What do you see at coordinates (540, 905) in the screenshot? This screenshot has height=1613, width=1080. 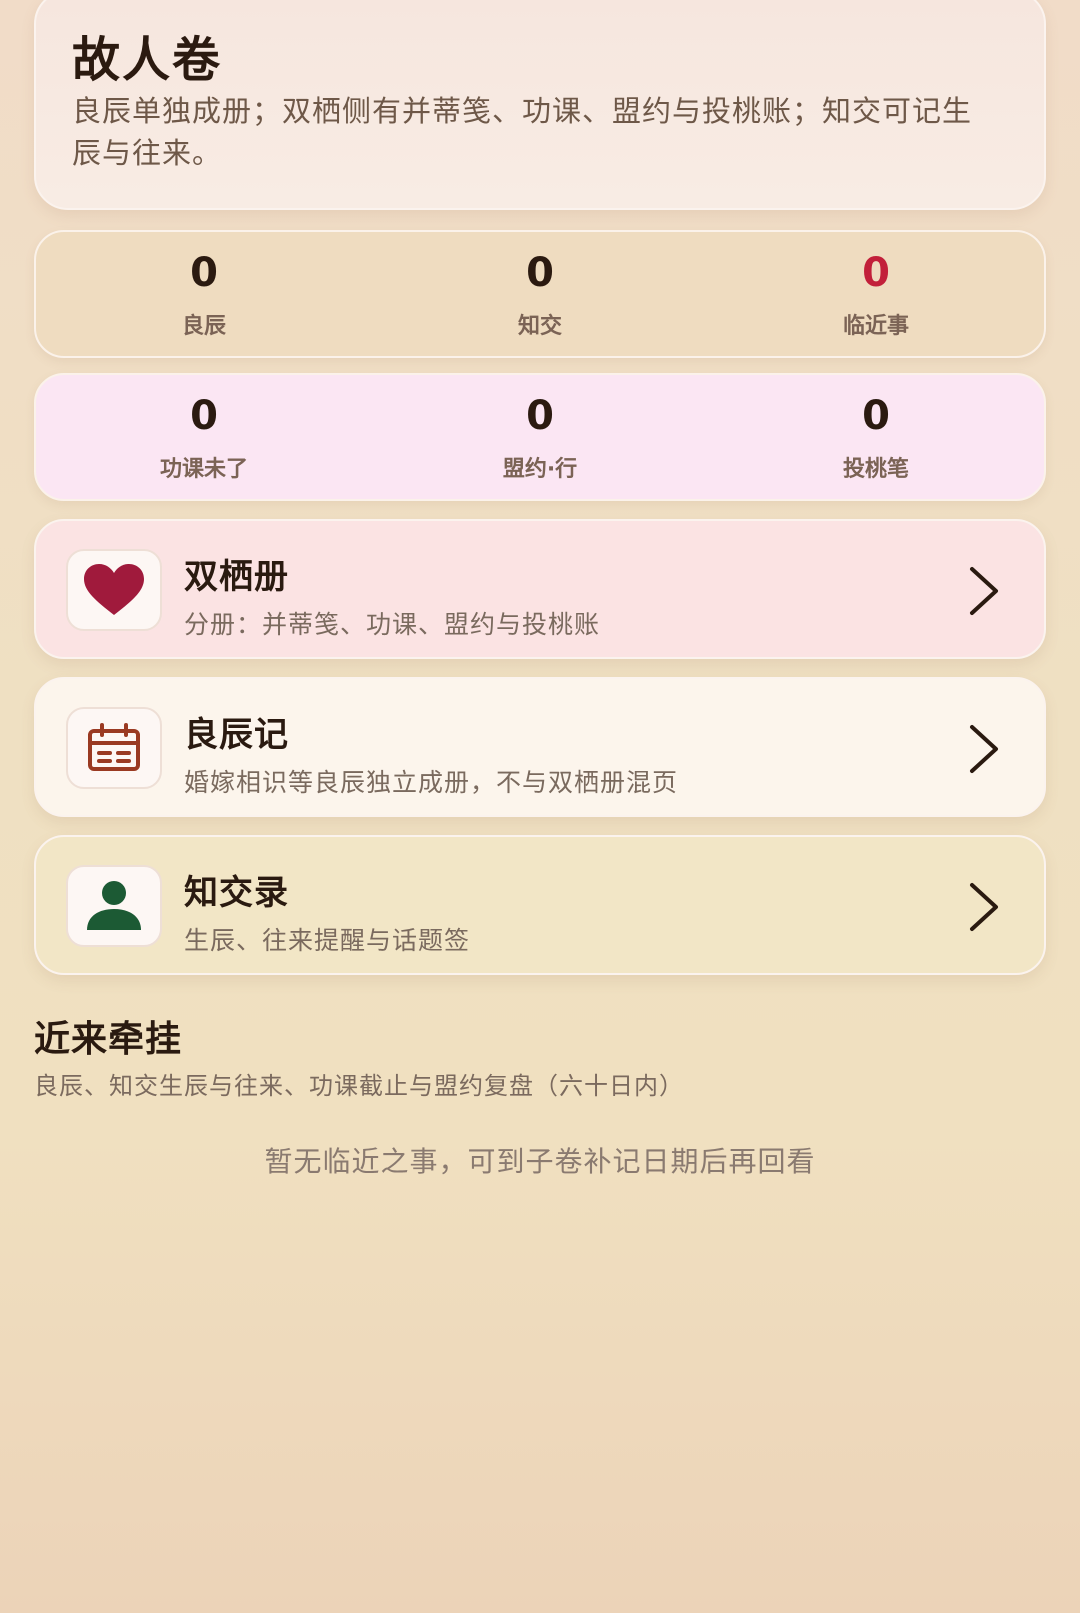 I see `nav-card-friends: 知交录 生辰、往来提醒与话题签` at bounding box center [540, 905].